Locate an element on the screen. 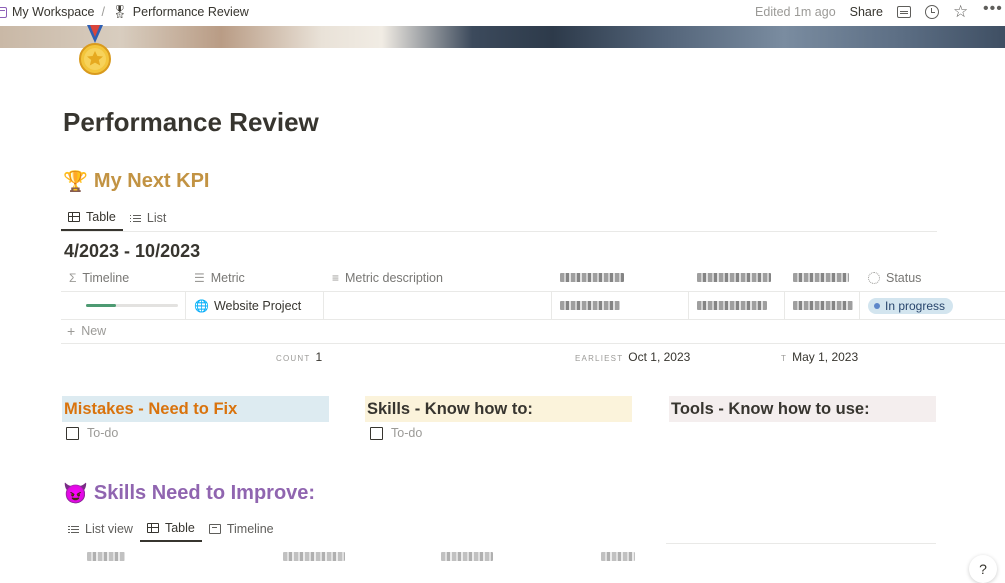 The width and height of the screenshot is (1005, 583). trophy-icon: 🏆 is located at coordinates (75, 182).